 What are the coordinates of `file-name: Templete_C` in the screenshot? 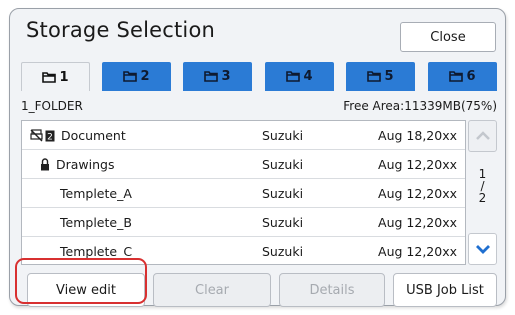 It's located at (96, 251).